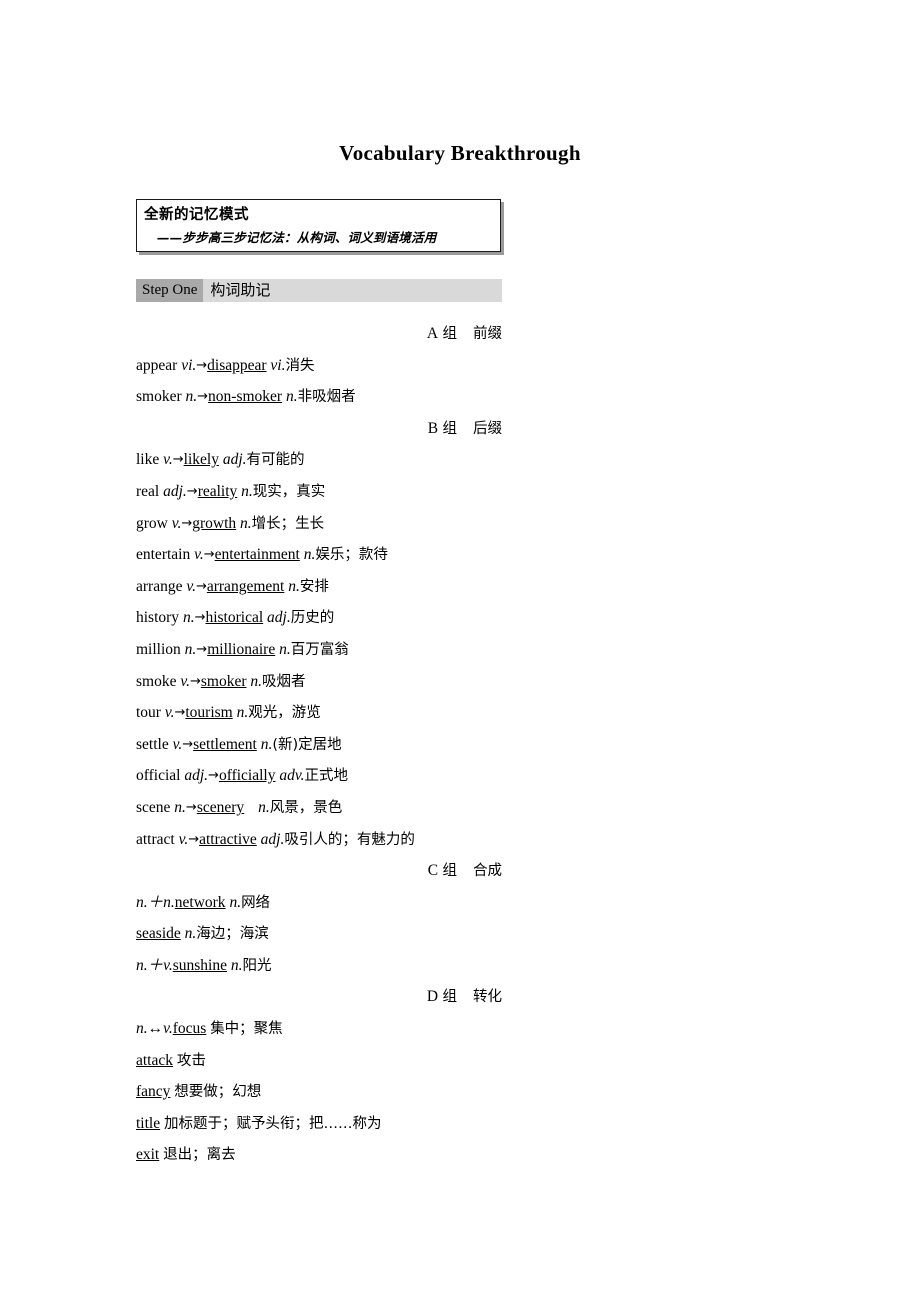 This screenshot has width=920, height=1302. What do you see at coordinates (319, 1124) in the screenshot?
I see `vocab-entry: title 加标题于；赋予头衔；把……称为` at bounding box center [319, 1124].